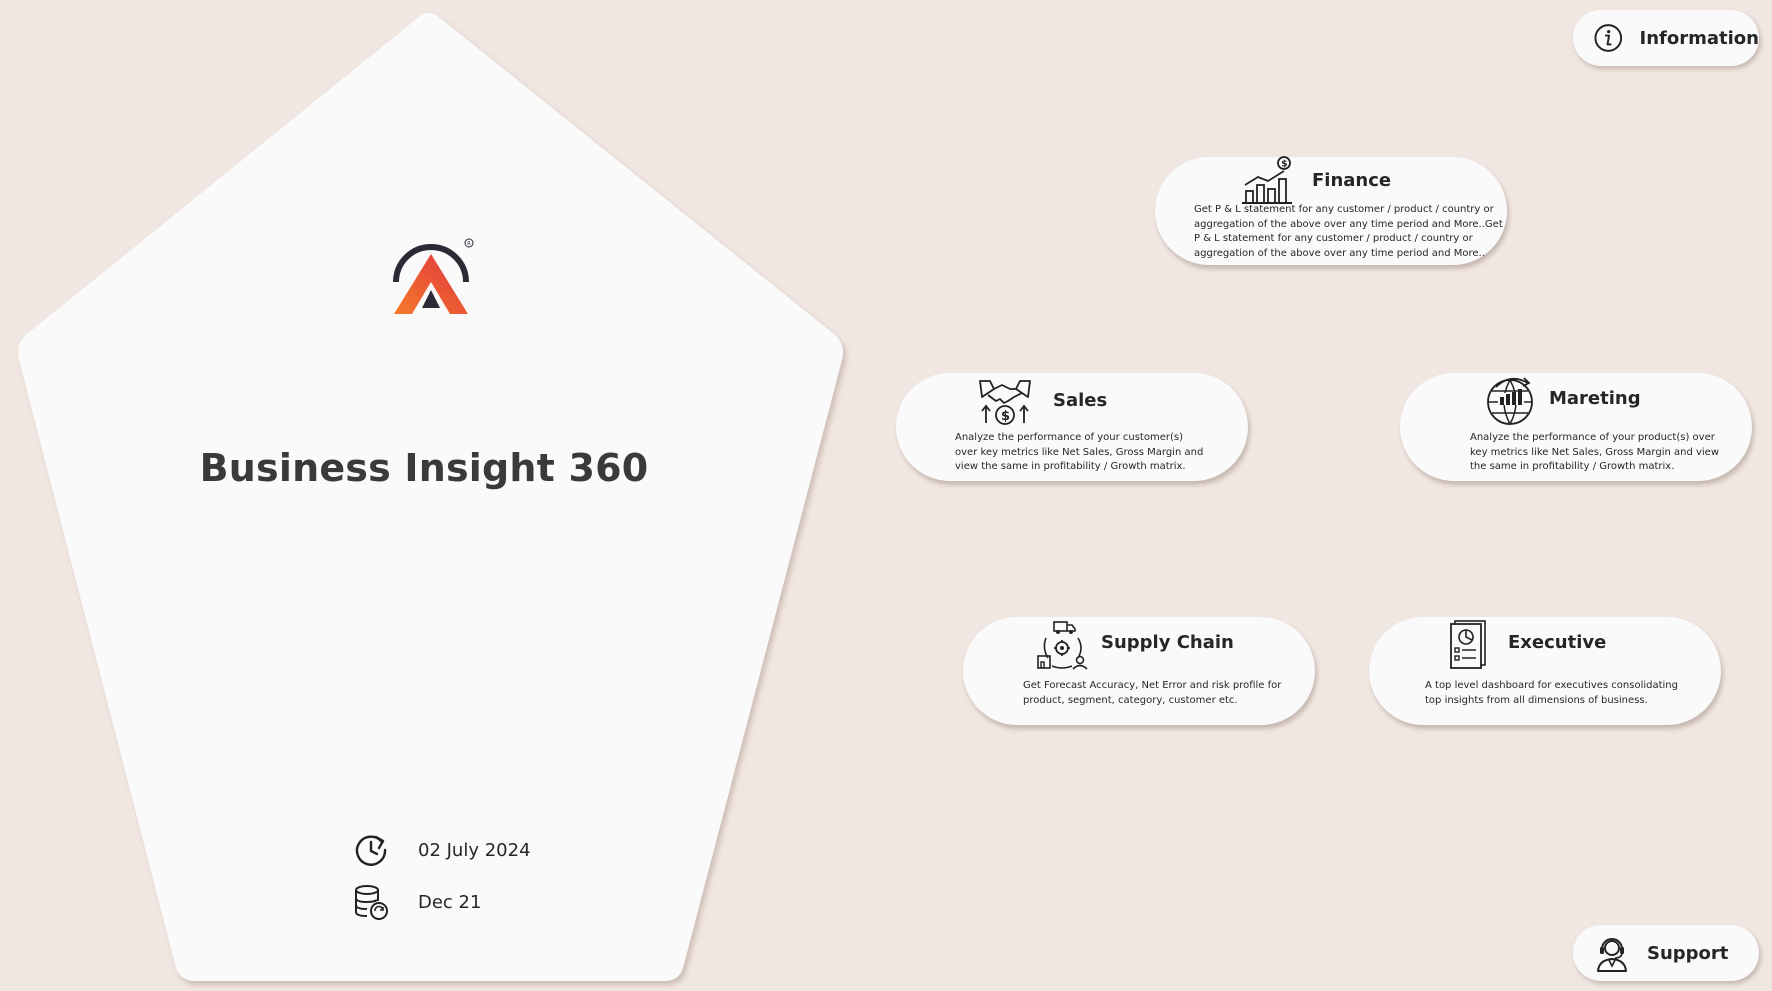 The image size is (1772, 991). Describe the element at coordinates (424, 468) in the screenshot. I see `app-title: Business Insight 360` at that location.